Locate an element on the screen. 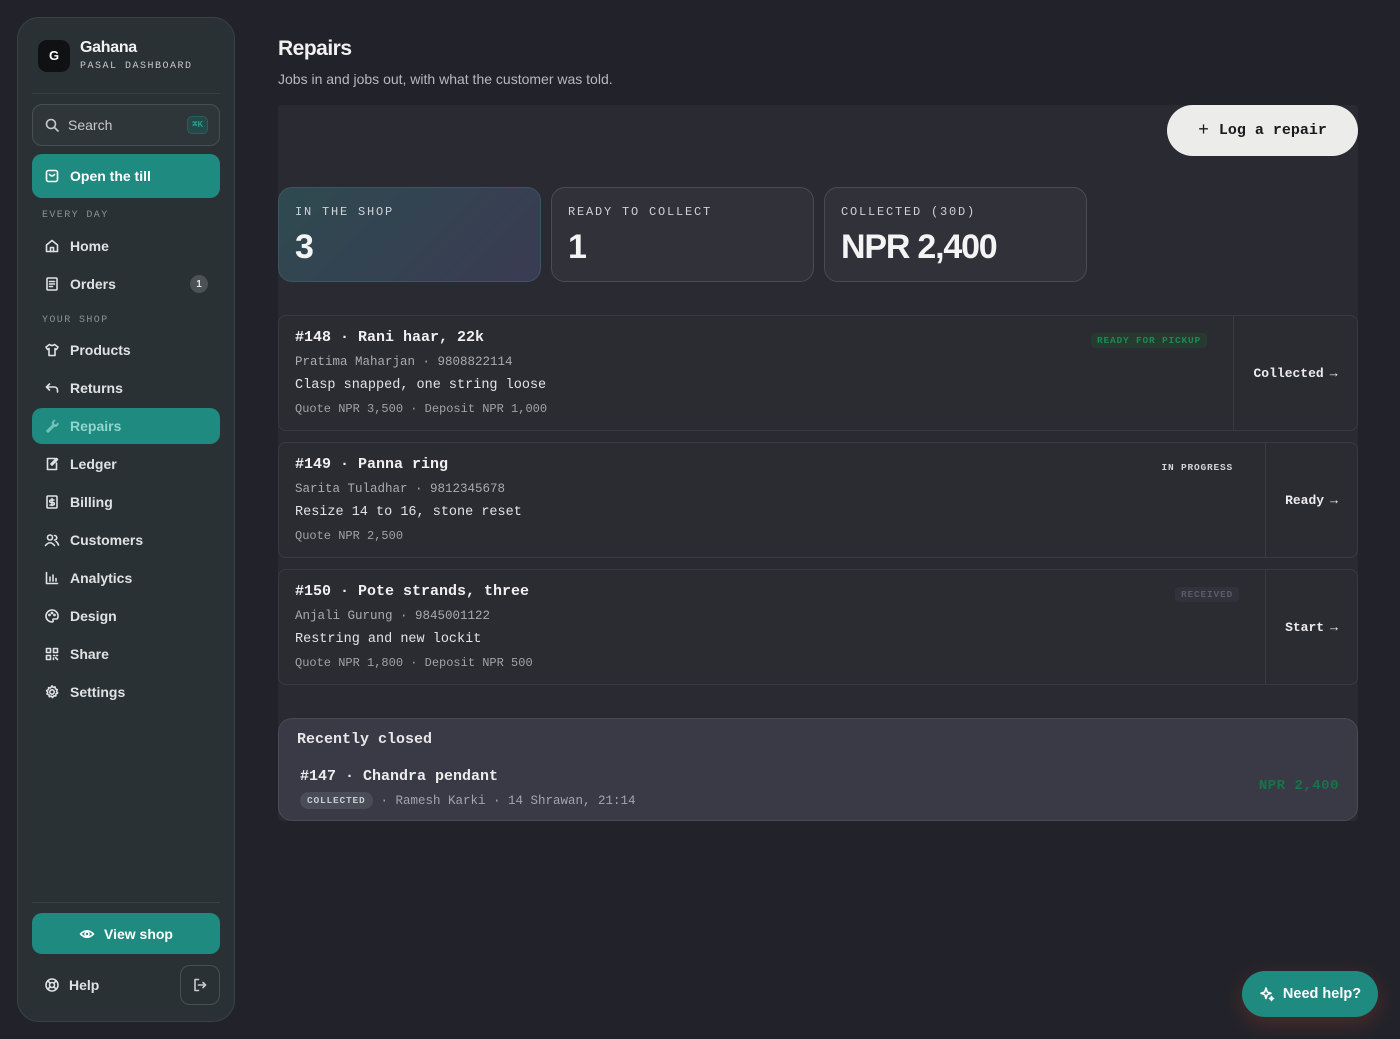 This screenshot has height=1039, width=1400. job-action-label: Start is located at coordinates (1305, 627).